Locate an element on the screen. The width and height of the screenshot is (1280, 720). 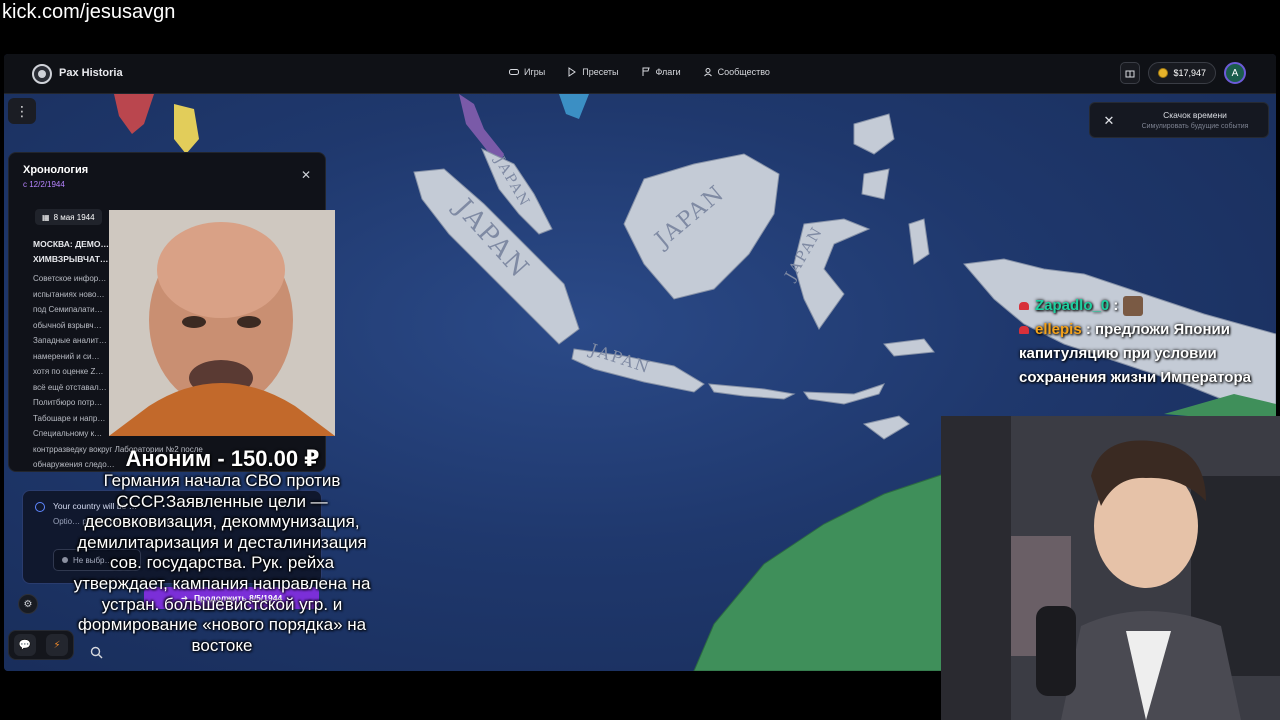
chat-username: ellepis is located at coordinates (1058, 329).